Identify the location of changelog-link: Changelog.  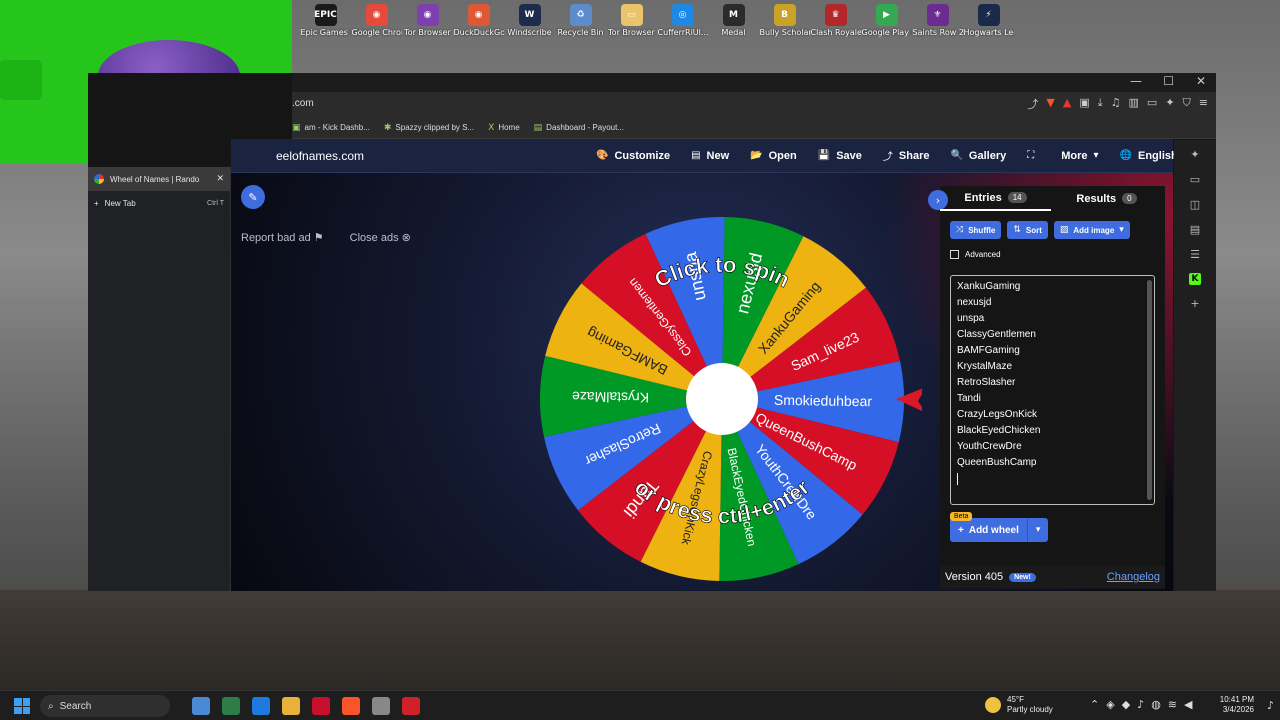
(1133, 577).